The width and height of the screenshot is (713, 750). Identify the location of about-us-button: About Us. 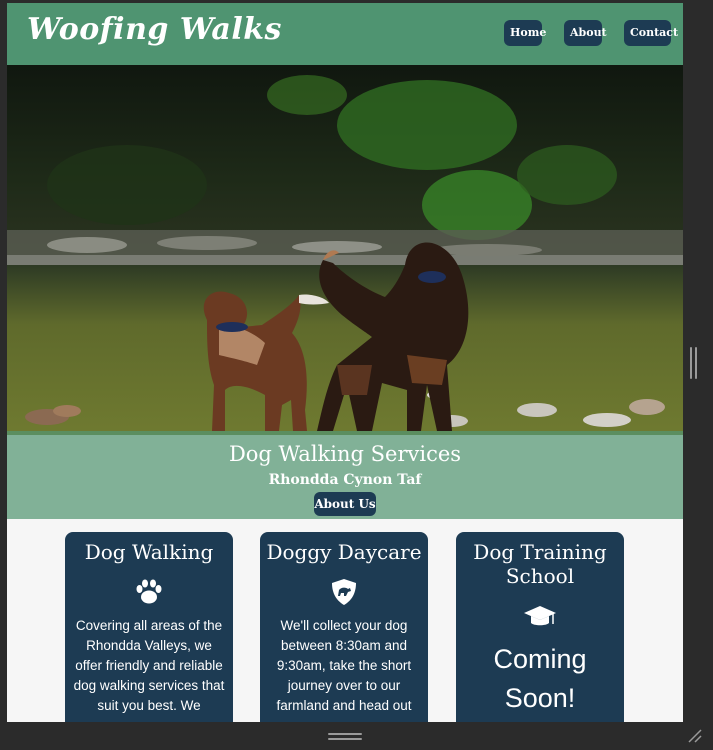
(345, 504).